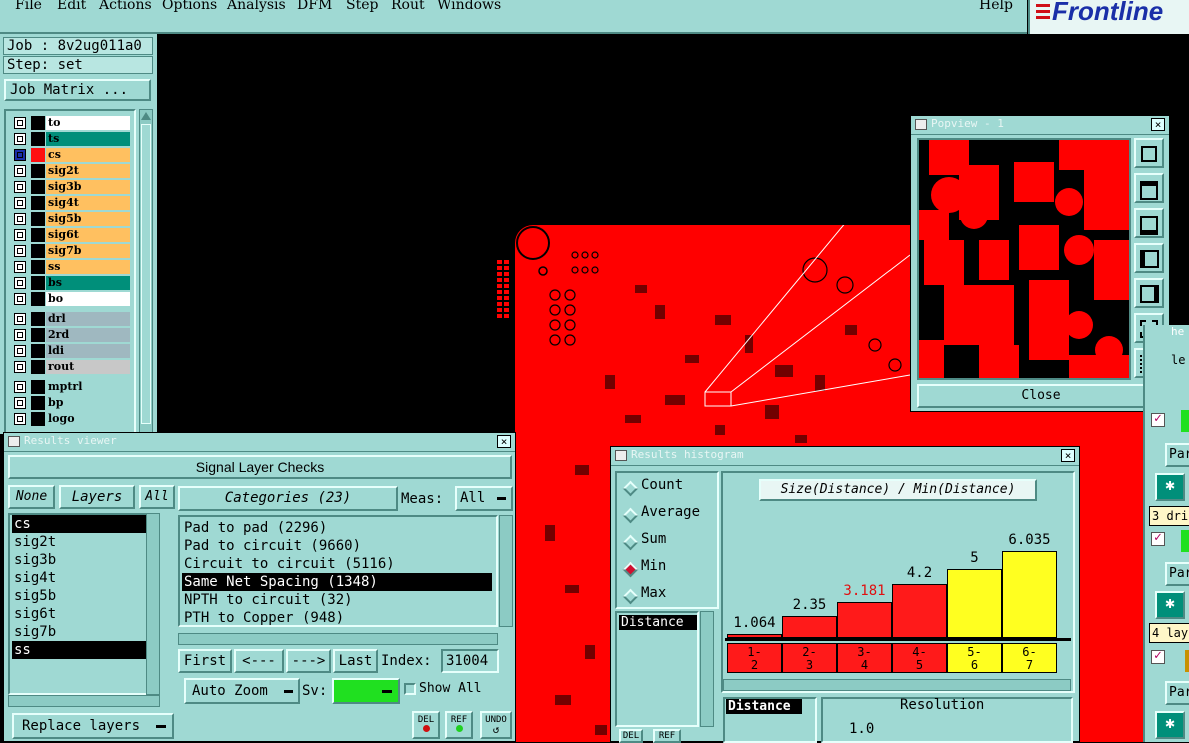  I want to click on layer-name: logo, so click(88, 419).